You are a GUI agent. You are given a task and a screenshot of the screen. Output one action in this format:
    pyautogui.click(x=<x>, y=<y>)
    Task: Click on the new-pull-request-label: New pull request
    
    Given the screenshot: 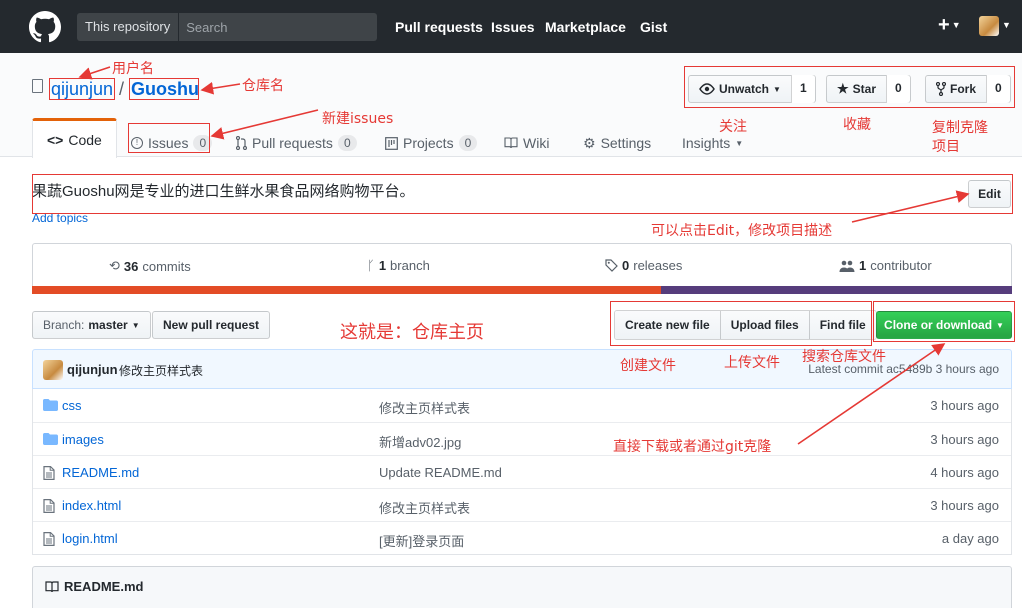 What is the action you would take?
    pyautogui.click(x=211, y=325)
    